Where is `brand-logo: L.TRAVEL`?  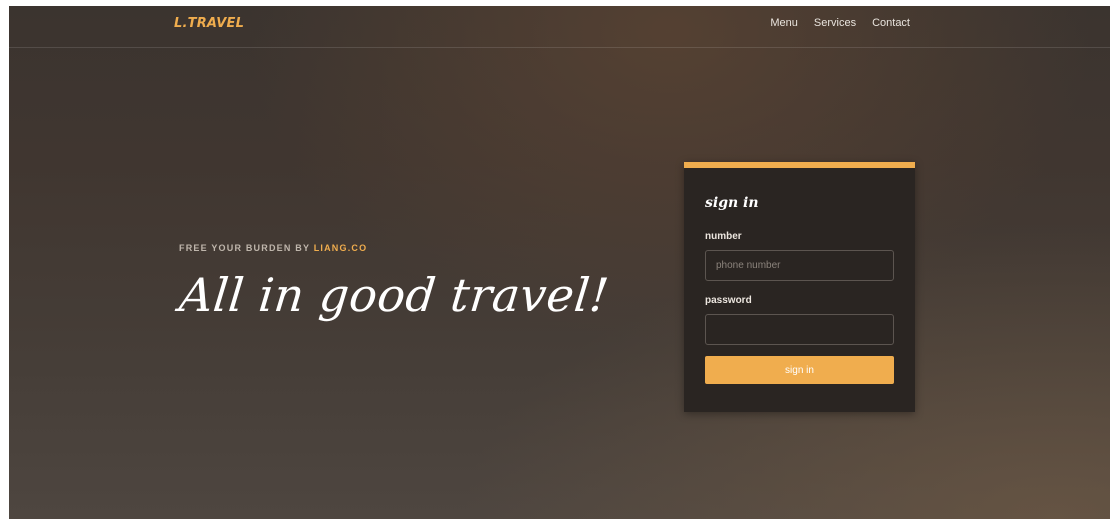
brand-logo: L.TRAVEL is located at coordinates (209, 23).